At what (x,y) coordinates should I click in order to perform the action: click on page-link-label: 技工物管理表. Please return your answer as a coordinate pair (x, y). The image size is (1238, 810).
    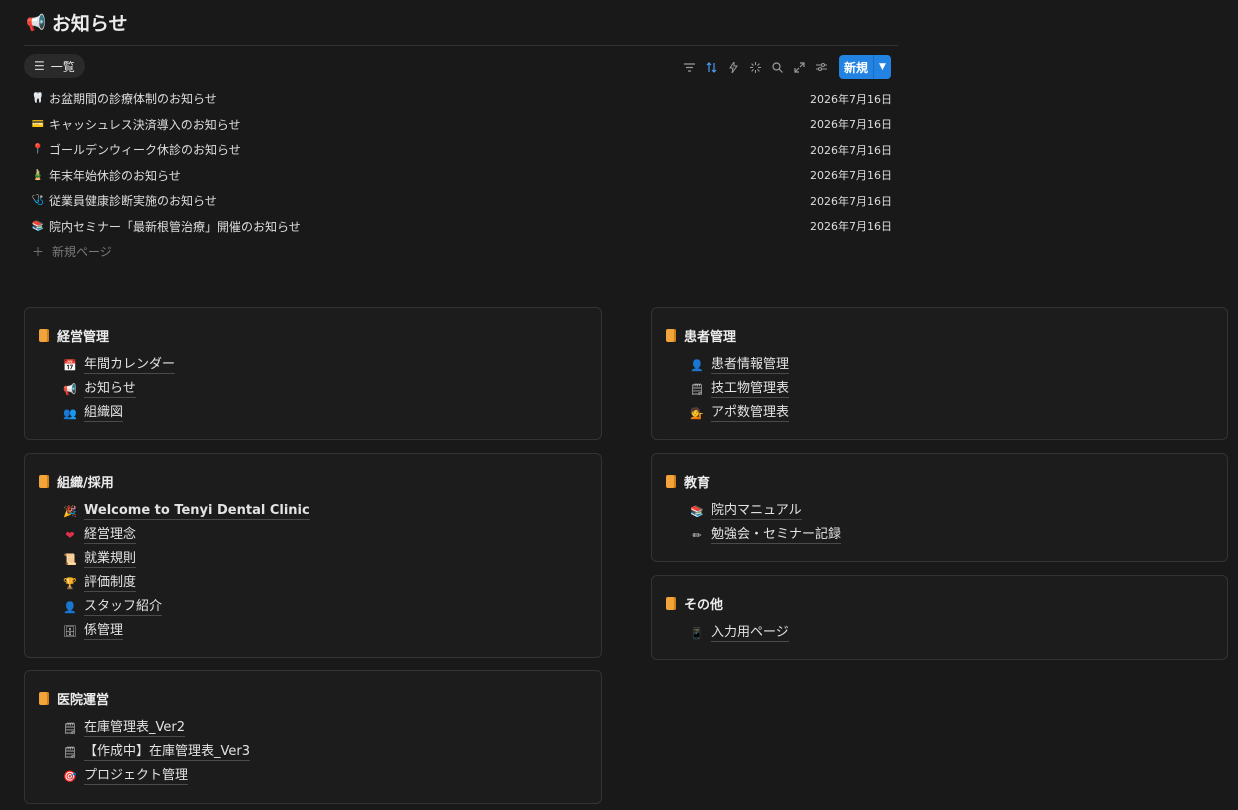
    Looking at the image, I should click on (750, 389).